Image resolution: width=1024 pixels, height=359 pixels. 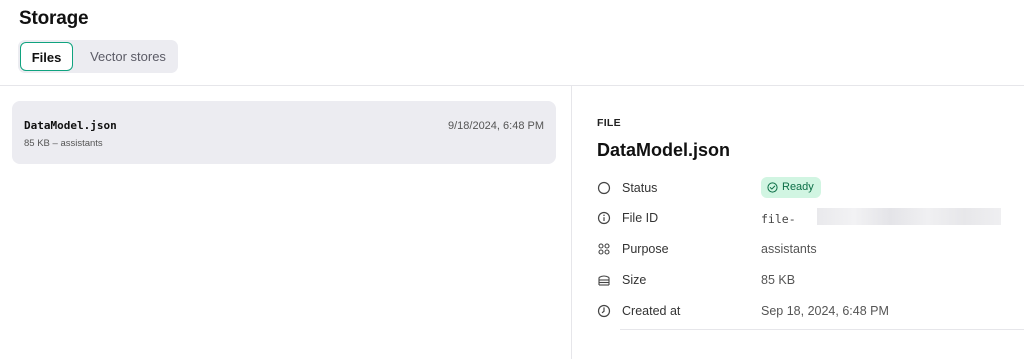 What do you see at coordinates (604, 188) in the screenshot?
I see `circle-icon` at bounding box center [604, 188].